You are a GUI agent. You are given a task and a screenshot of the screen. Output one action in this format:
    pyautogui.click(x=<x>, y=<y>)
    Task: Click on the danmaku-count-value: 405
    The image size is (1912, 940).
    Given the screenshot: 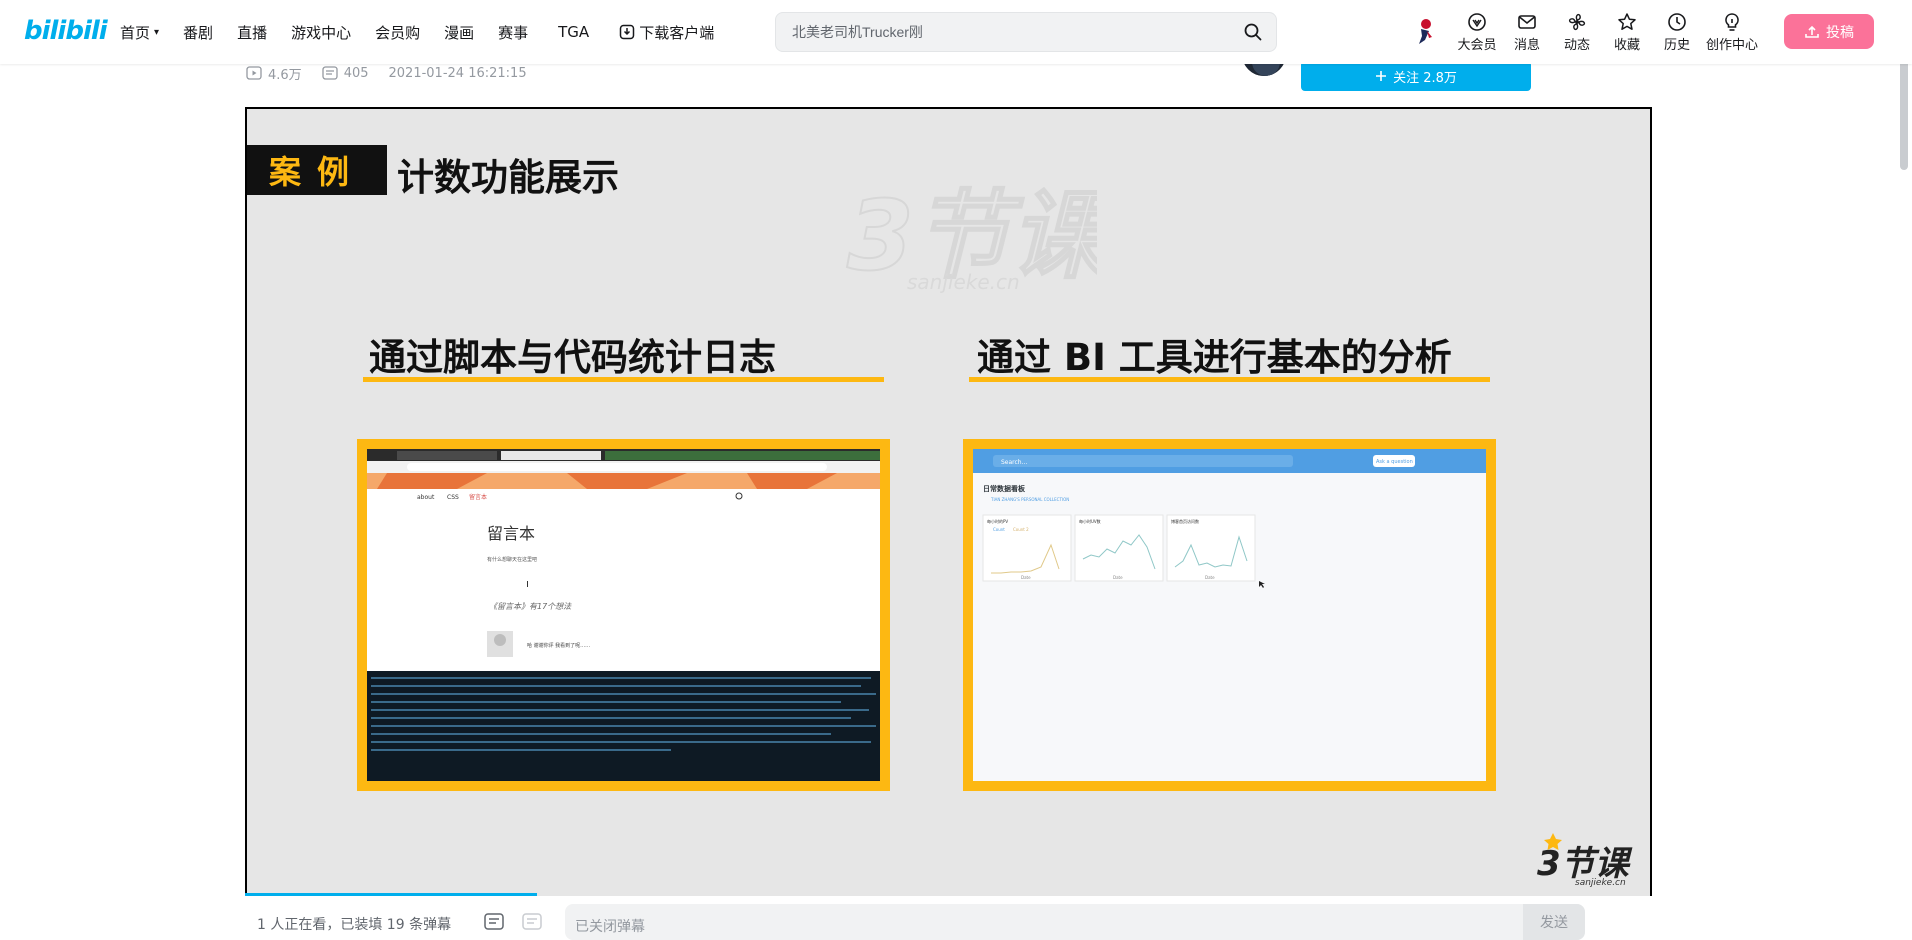 What is the action you would take?
    pyautogui.click(x=356, y=73)
    